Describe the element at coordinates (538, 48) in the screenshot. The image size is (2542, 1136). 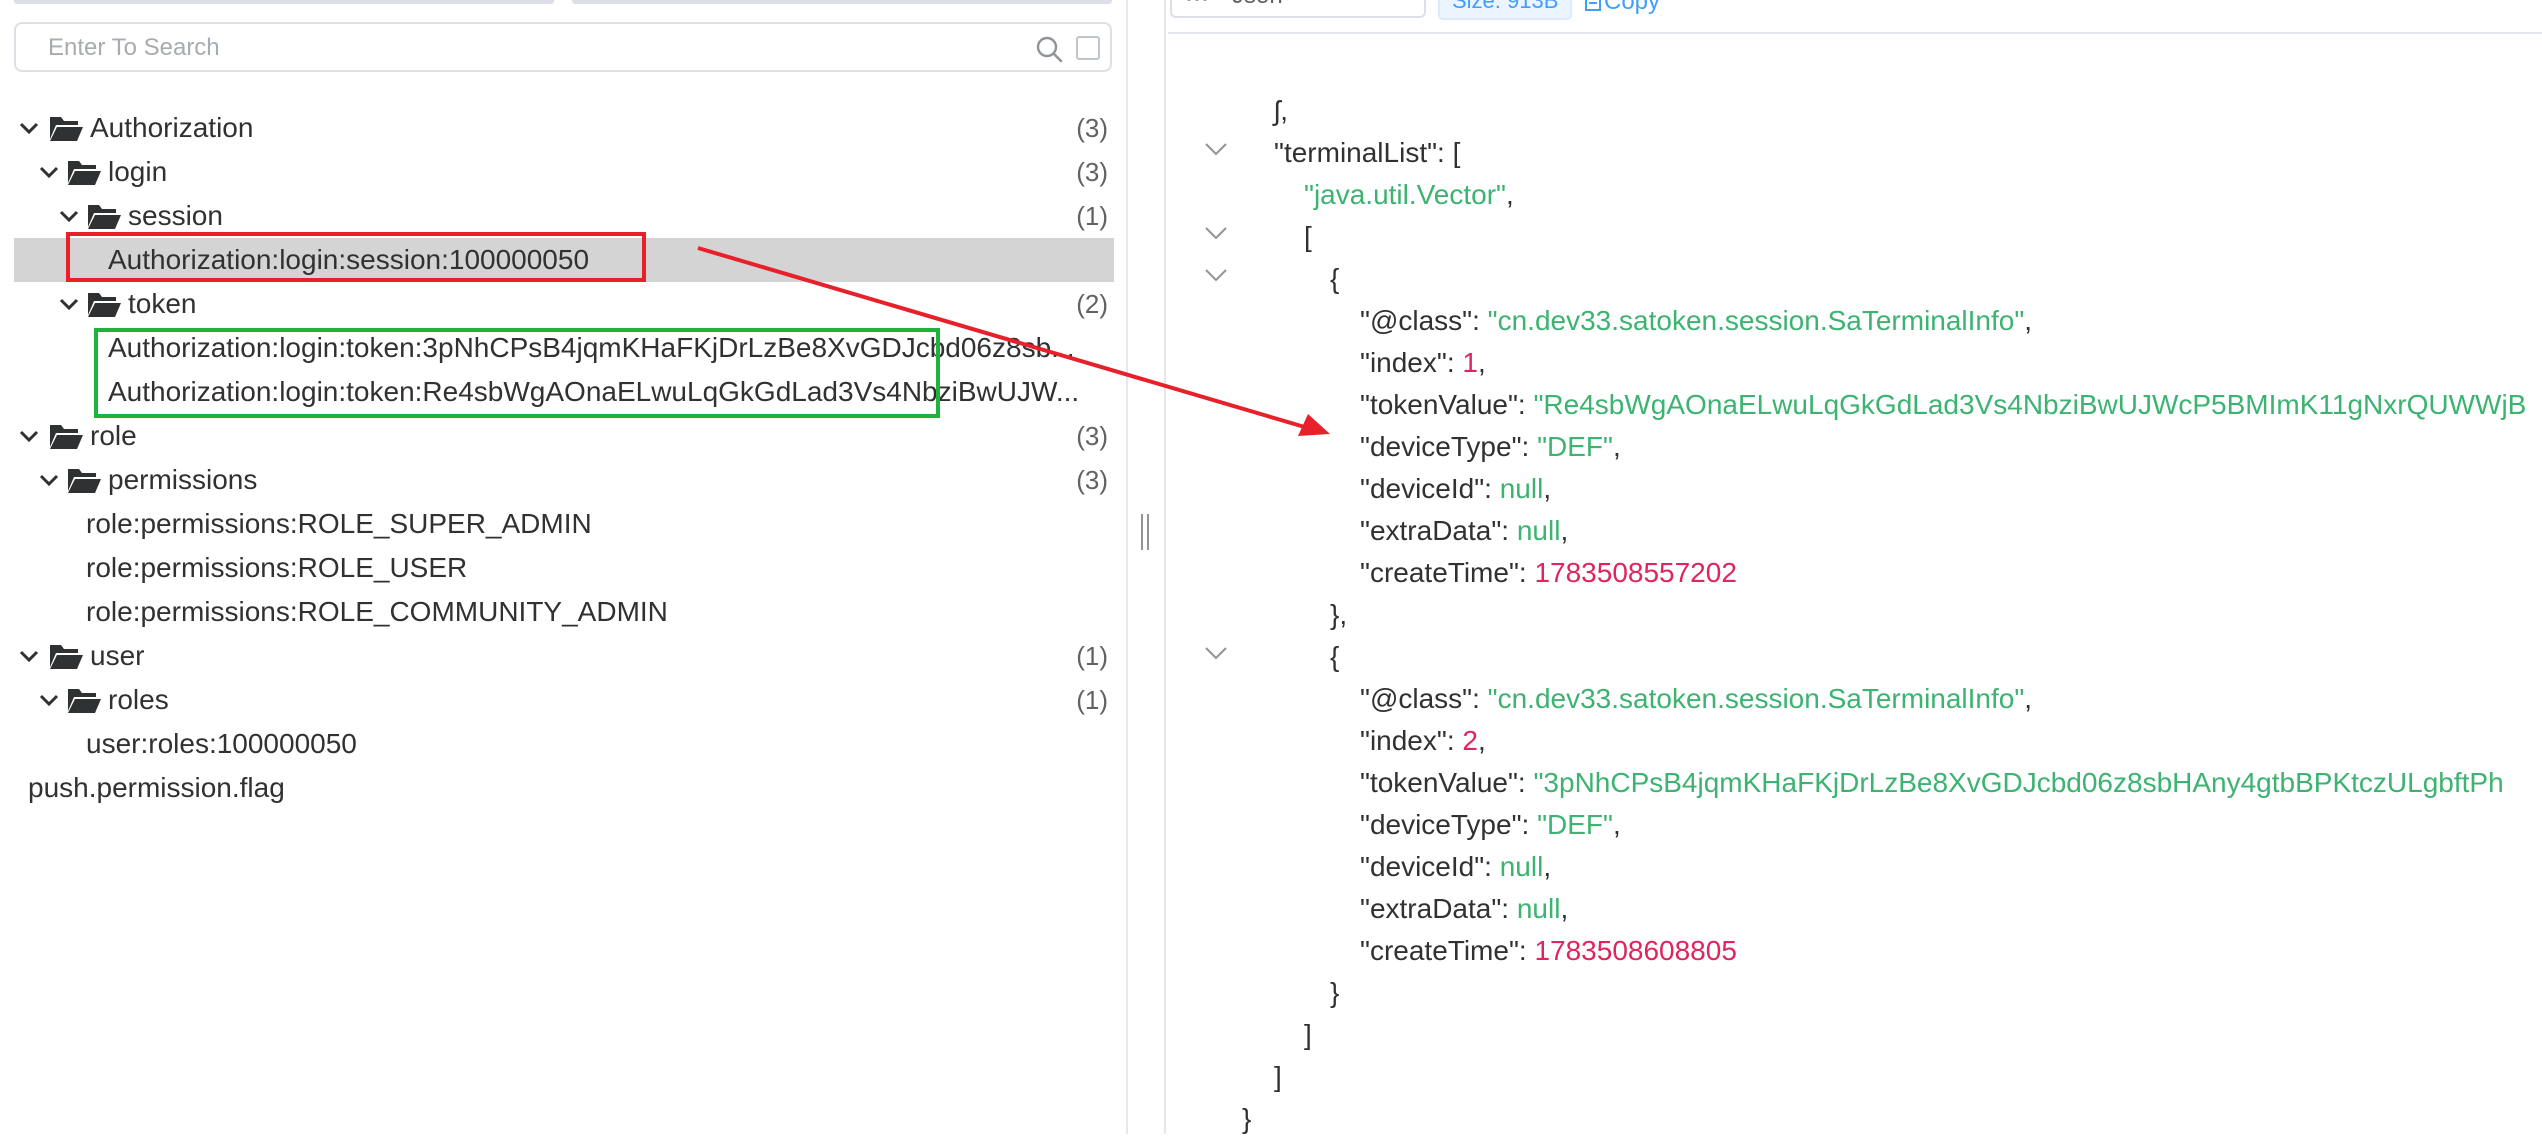
I see `search-input` at that location.